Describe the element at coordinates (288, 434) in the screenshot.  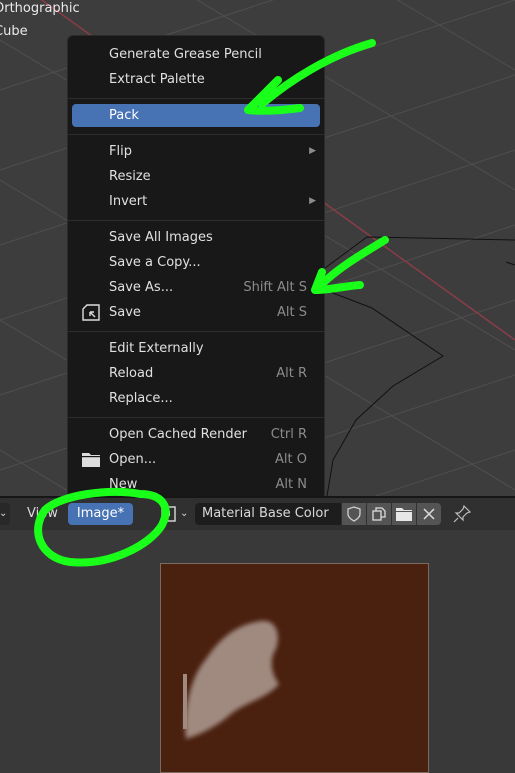
I see `shortcut-label: Ctrl R` at that location.